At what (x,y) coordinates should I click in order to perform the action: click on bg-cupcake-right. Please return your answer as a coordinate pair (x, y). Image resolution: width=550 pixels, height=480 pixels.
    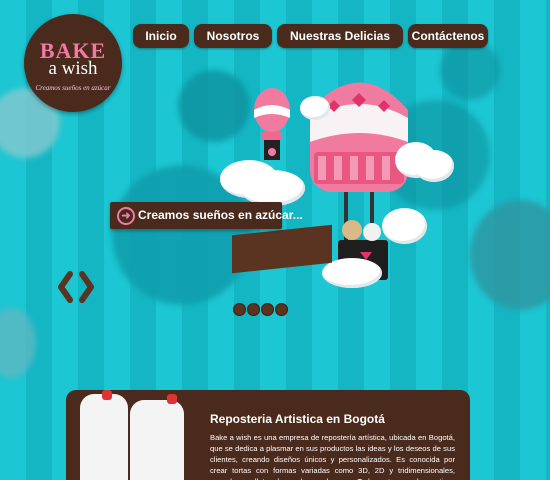
    Looking at the image, I should click on (510, 255).